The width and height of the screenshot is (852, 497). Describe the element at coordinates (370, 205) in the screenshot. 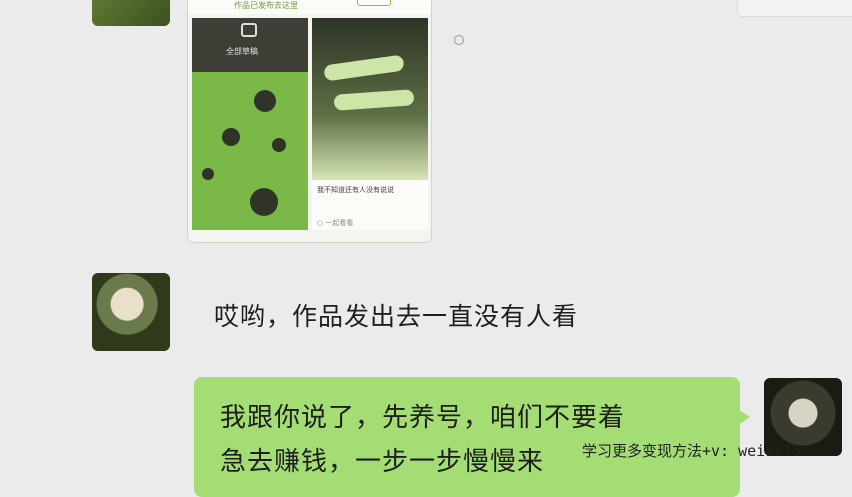

I see `post-caption: 我不知道还有人没有说说 ○ 一起看看` at that location.